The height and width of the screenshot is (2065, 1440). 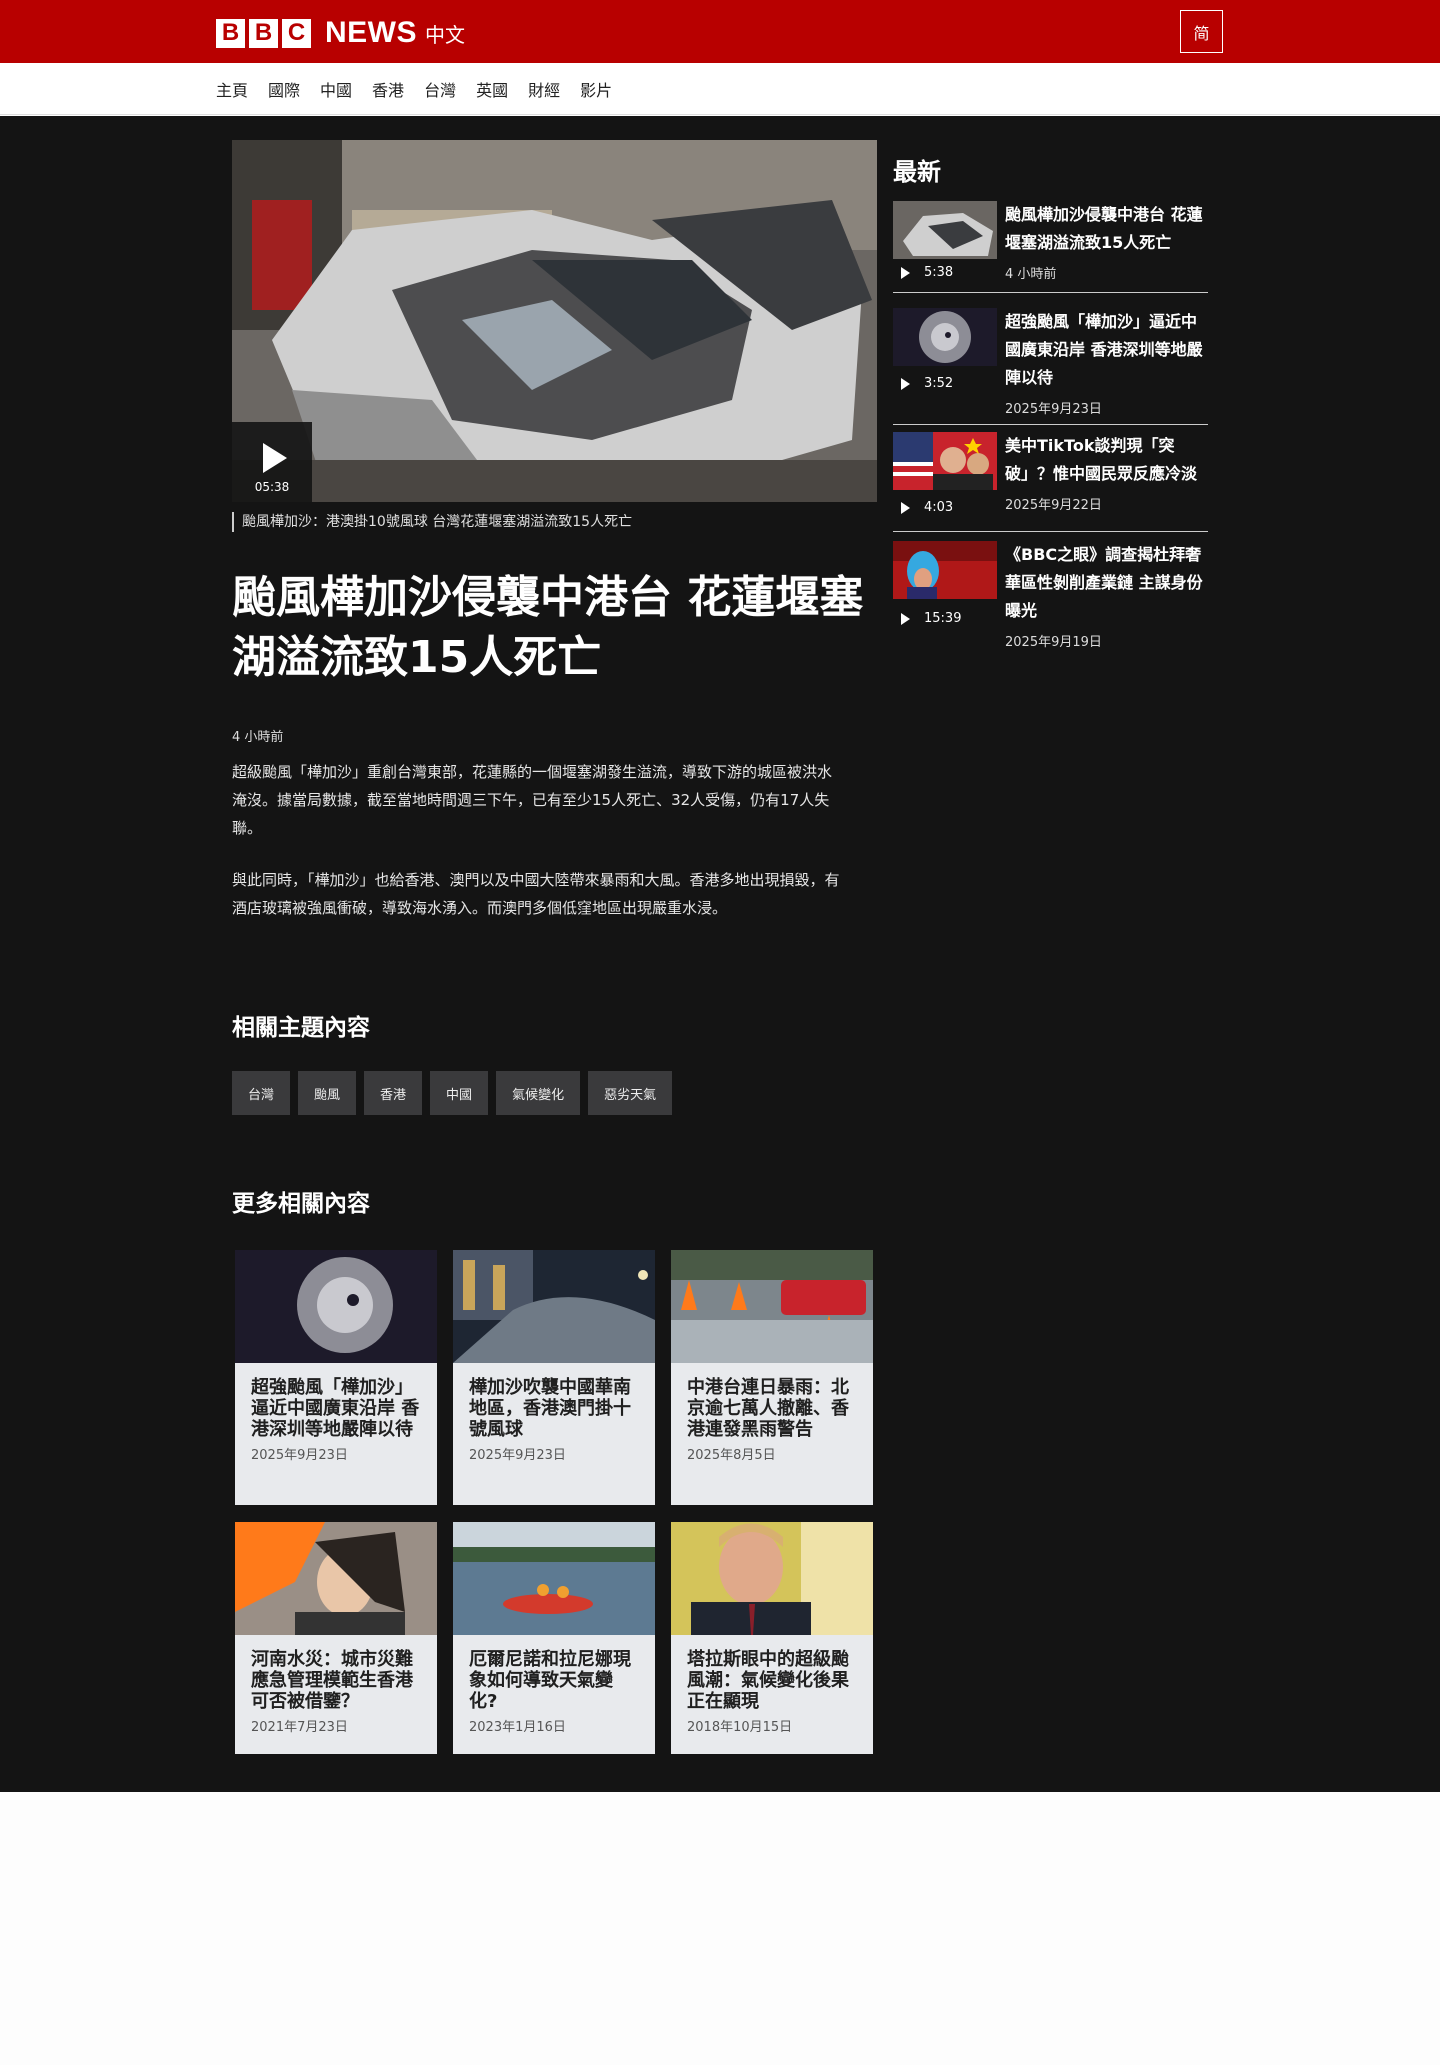 I want to click on card-title: 樺加沙吹襲中國華南地區，香港澳門掛十號風球, so click(x=550, y=1408).